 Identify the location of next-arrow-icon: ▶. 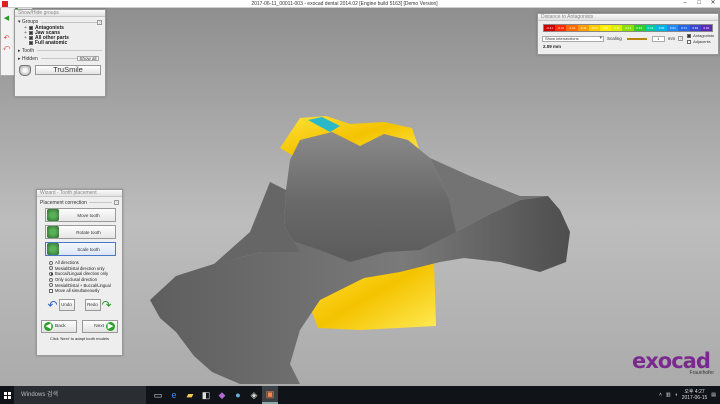
(110, 326).